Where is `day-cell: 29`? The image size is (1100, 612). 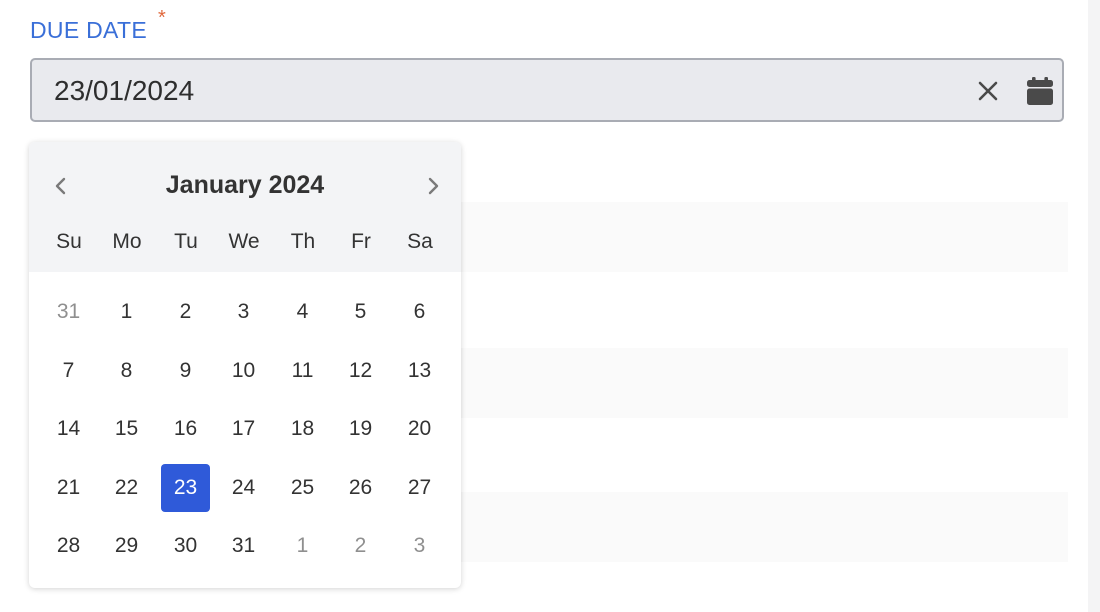 day-cell: 29 is located at coordinates (126, 546).